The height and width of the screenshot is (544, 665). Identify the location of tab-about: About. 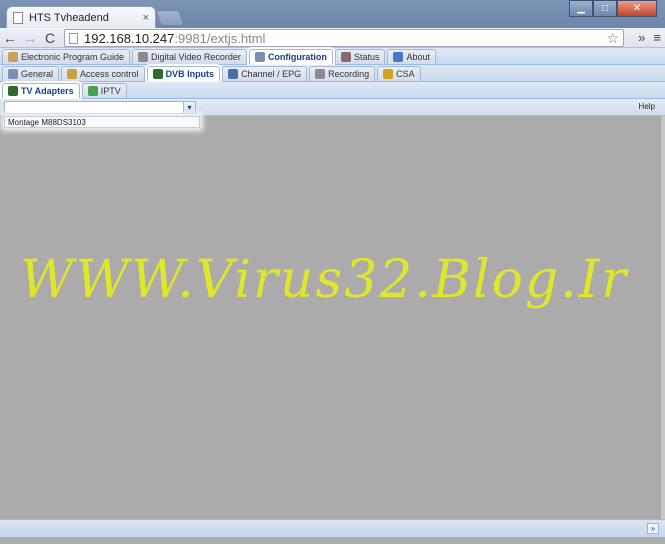
(411, 56).